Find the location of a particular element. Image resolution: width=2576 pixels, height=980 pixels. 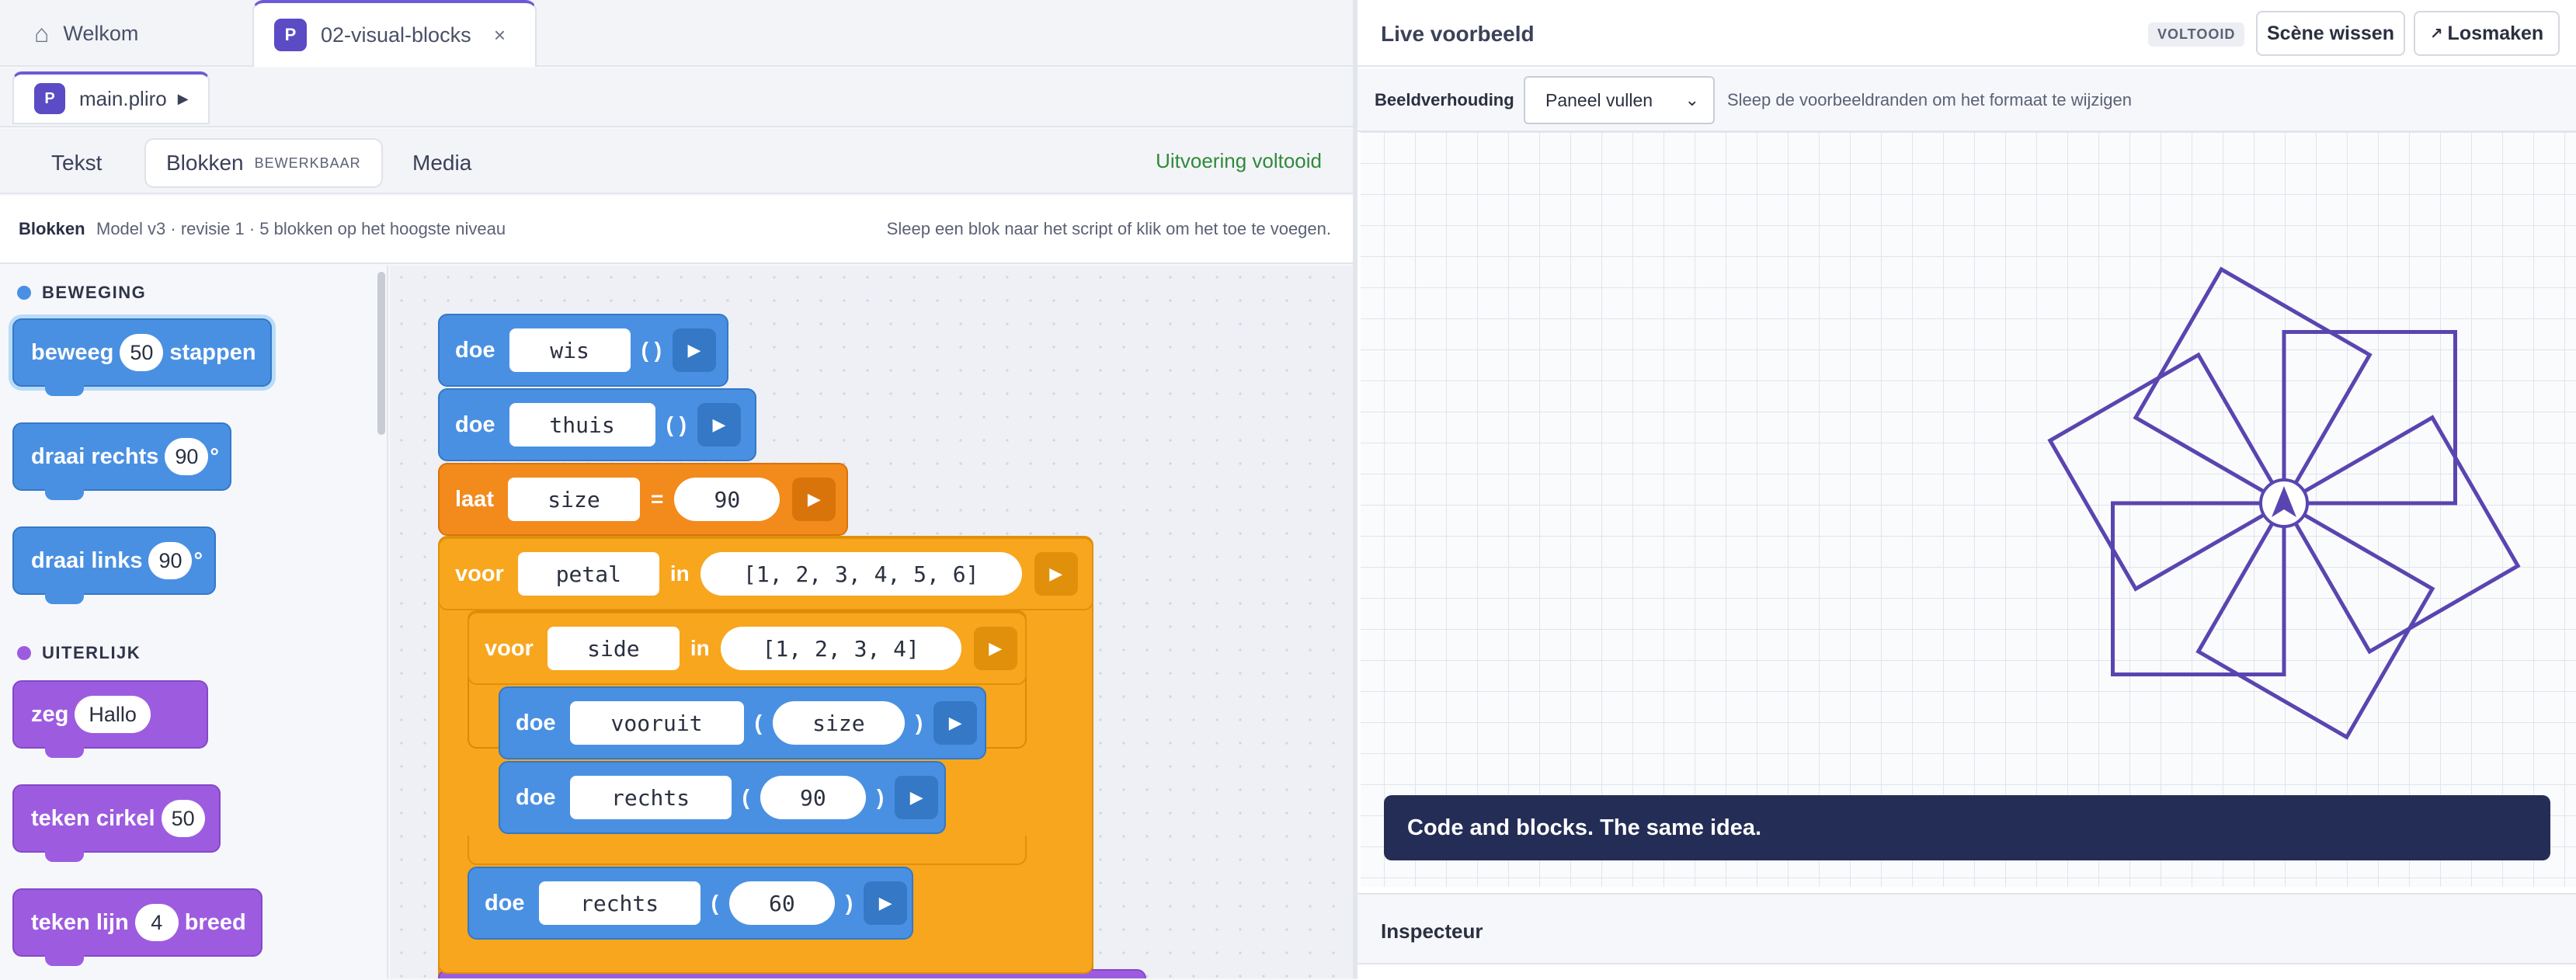

home-icon: ⌂ is located at coordinates (42, 33).